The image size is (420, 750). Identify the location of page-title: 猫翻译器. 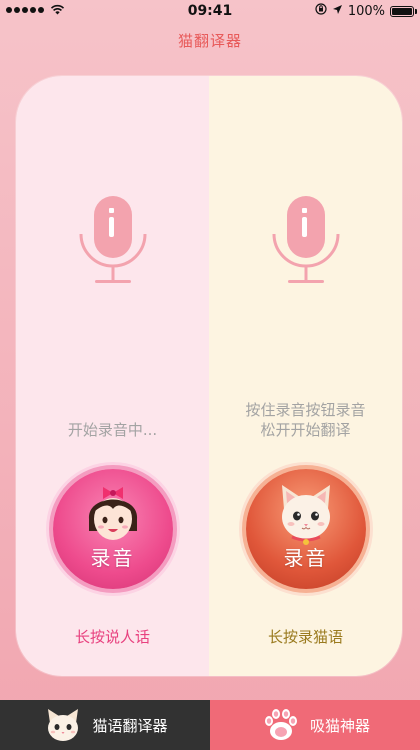
(209, 41).